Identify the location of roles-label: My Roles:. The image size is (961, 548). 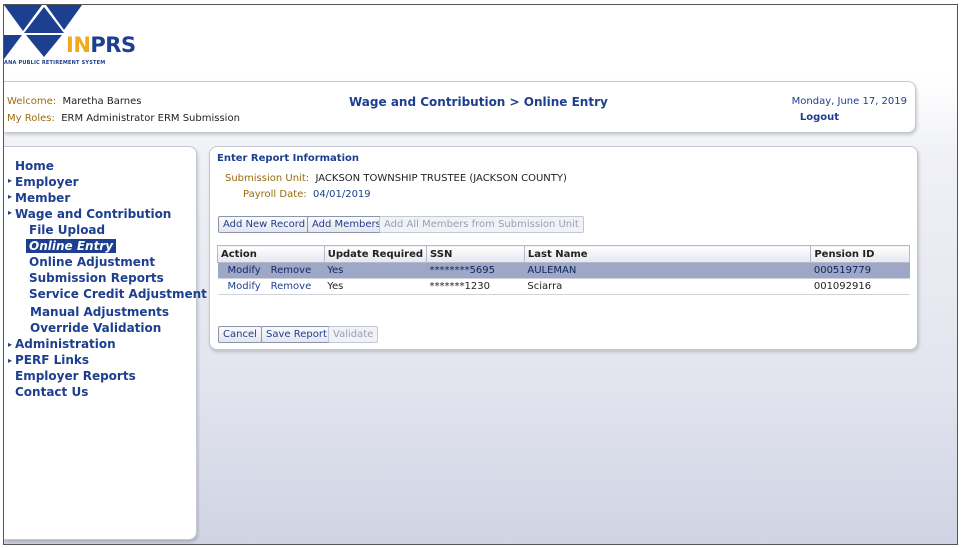
(31, 118).